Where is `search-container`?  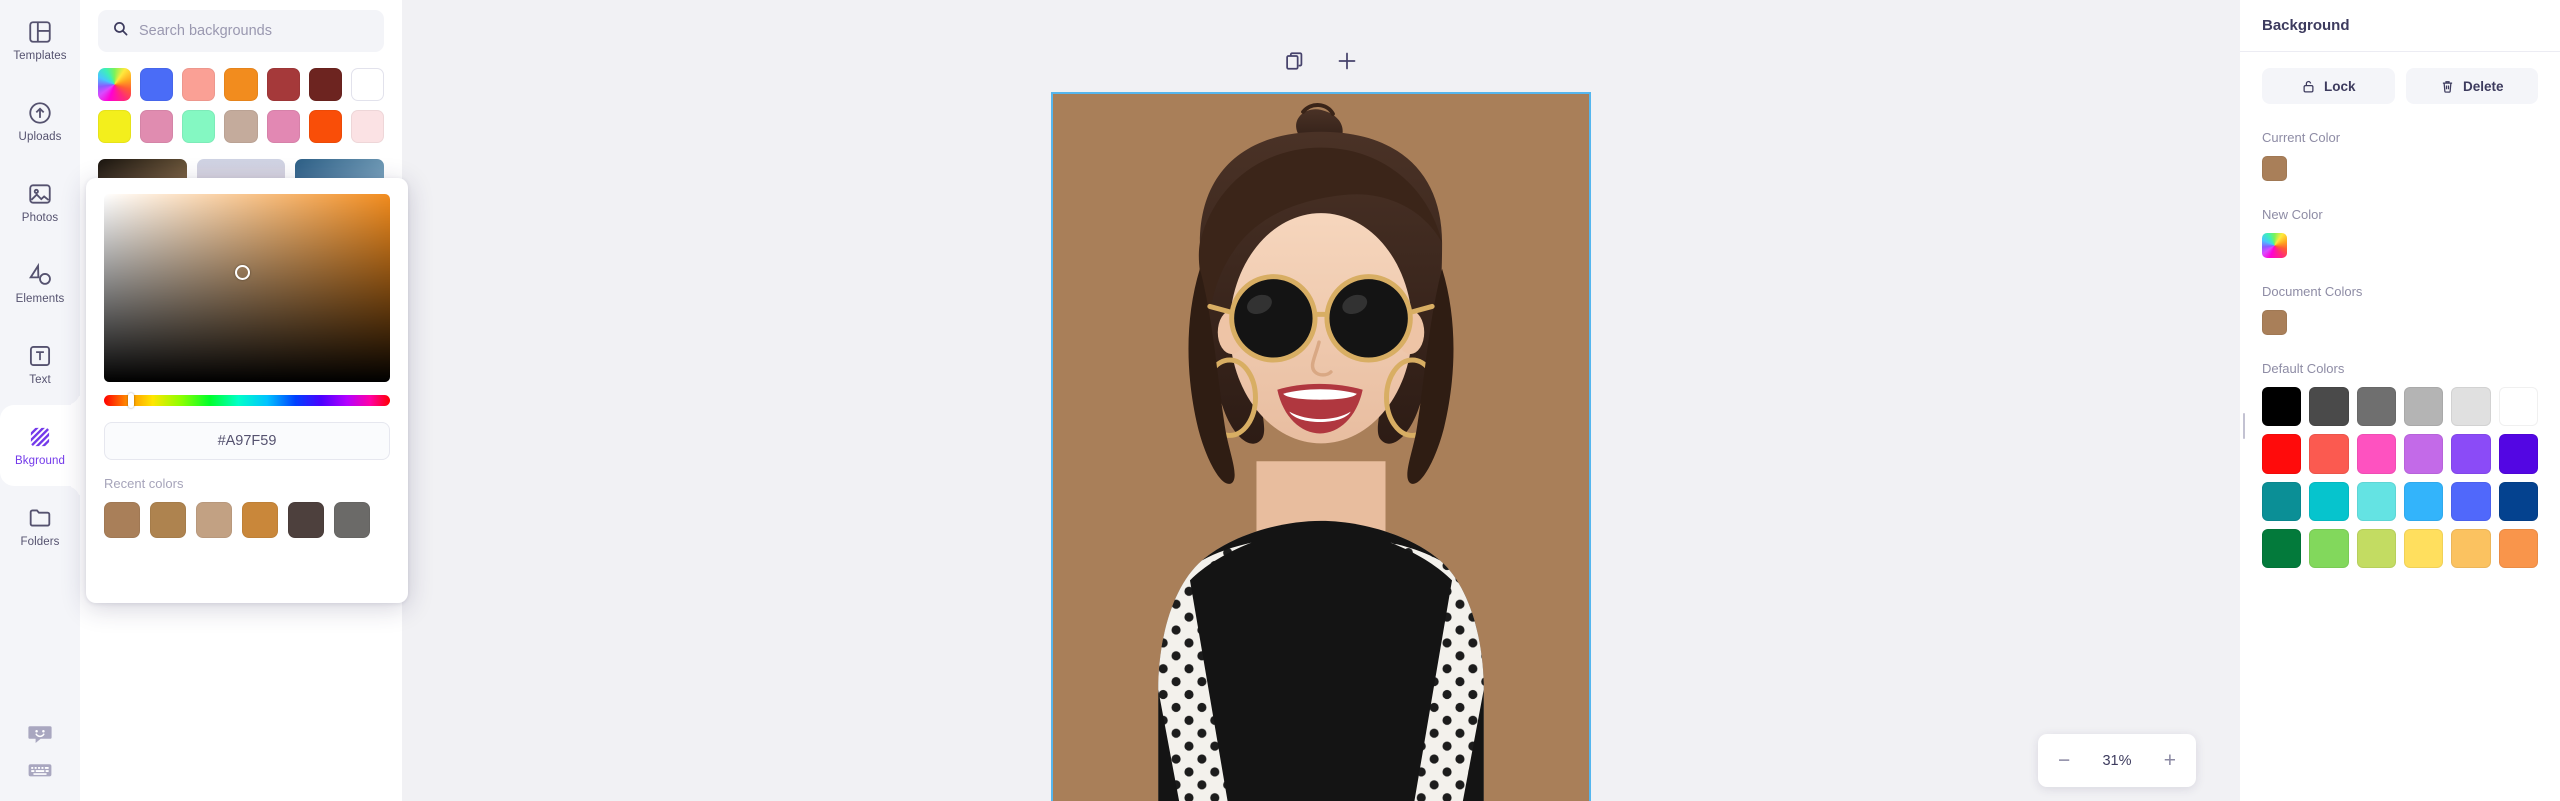 search-container is located at coordinates (241, 26).